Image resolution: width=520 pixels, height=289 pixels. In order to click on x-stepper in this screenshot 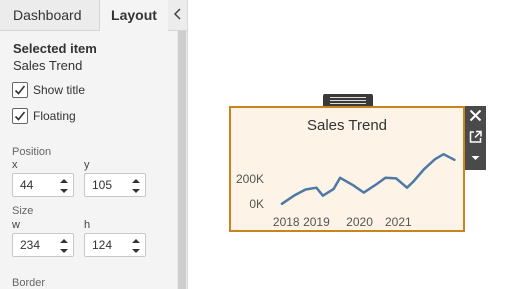, I will do `click(43, 185)`.